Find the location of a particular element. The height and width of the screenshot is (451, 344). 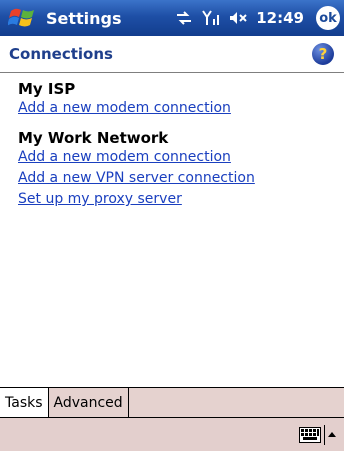

status-area: 12:49 ok is located at coordinates (259, 18).